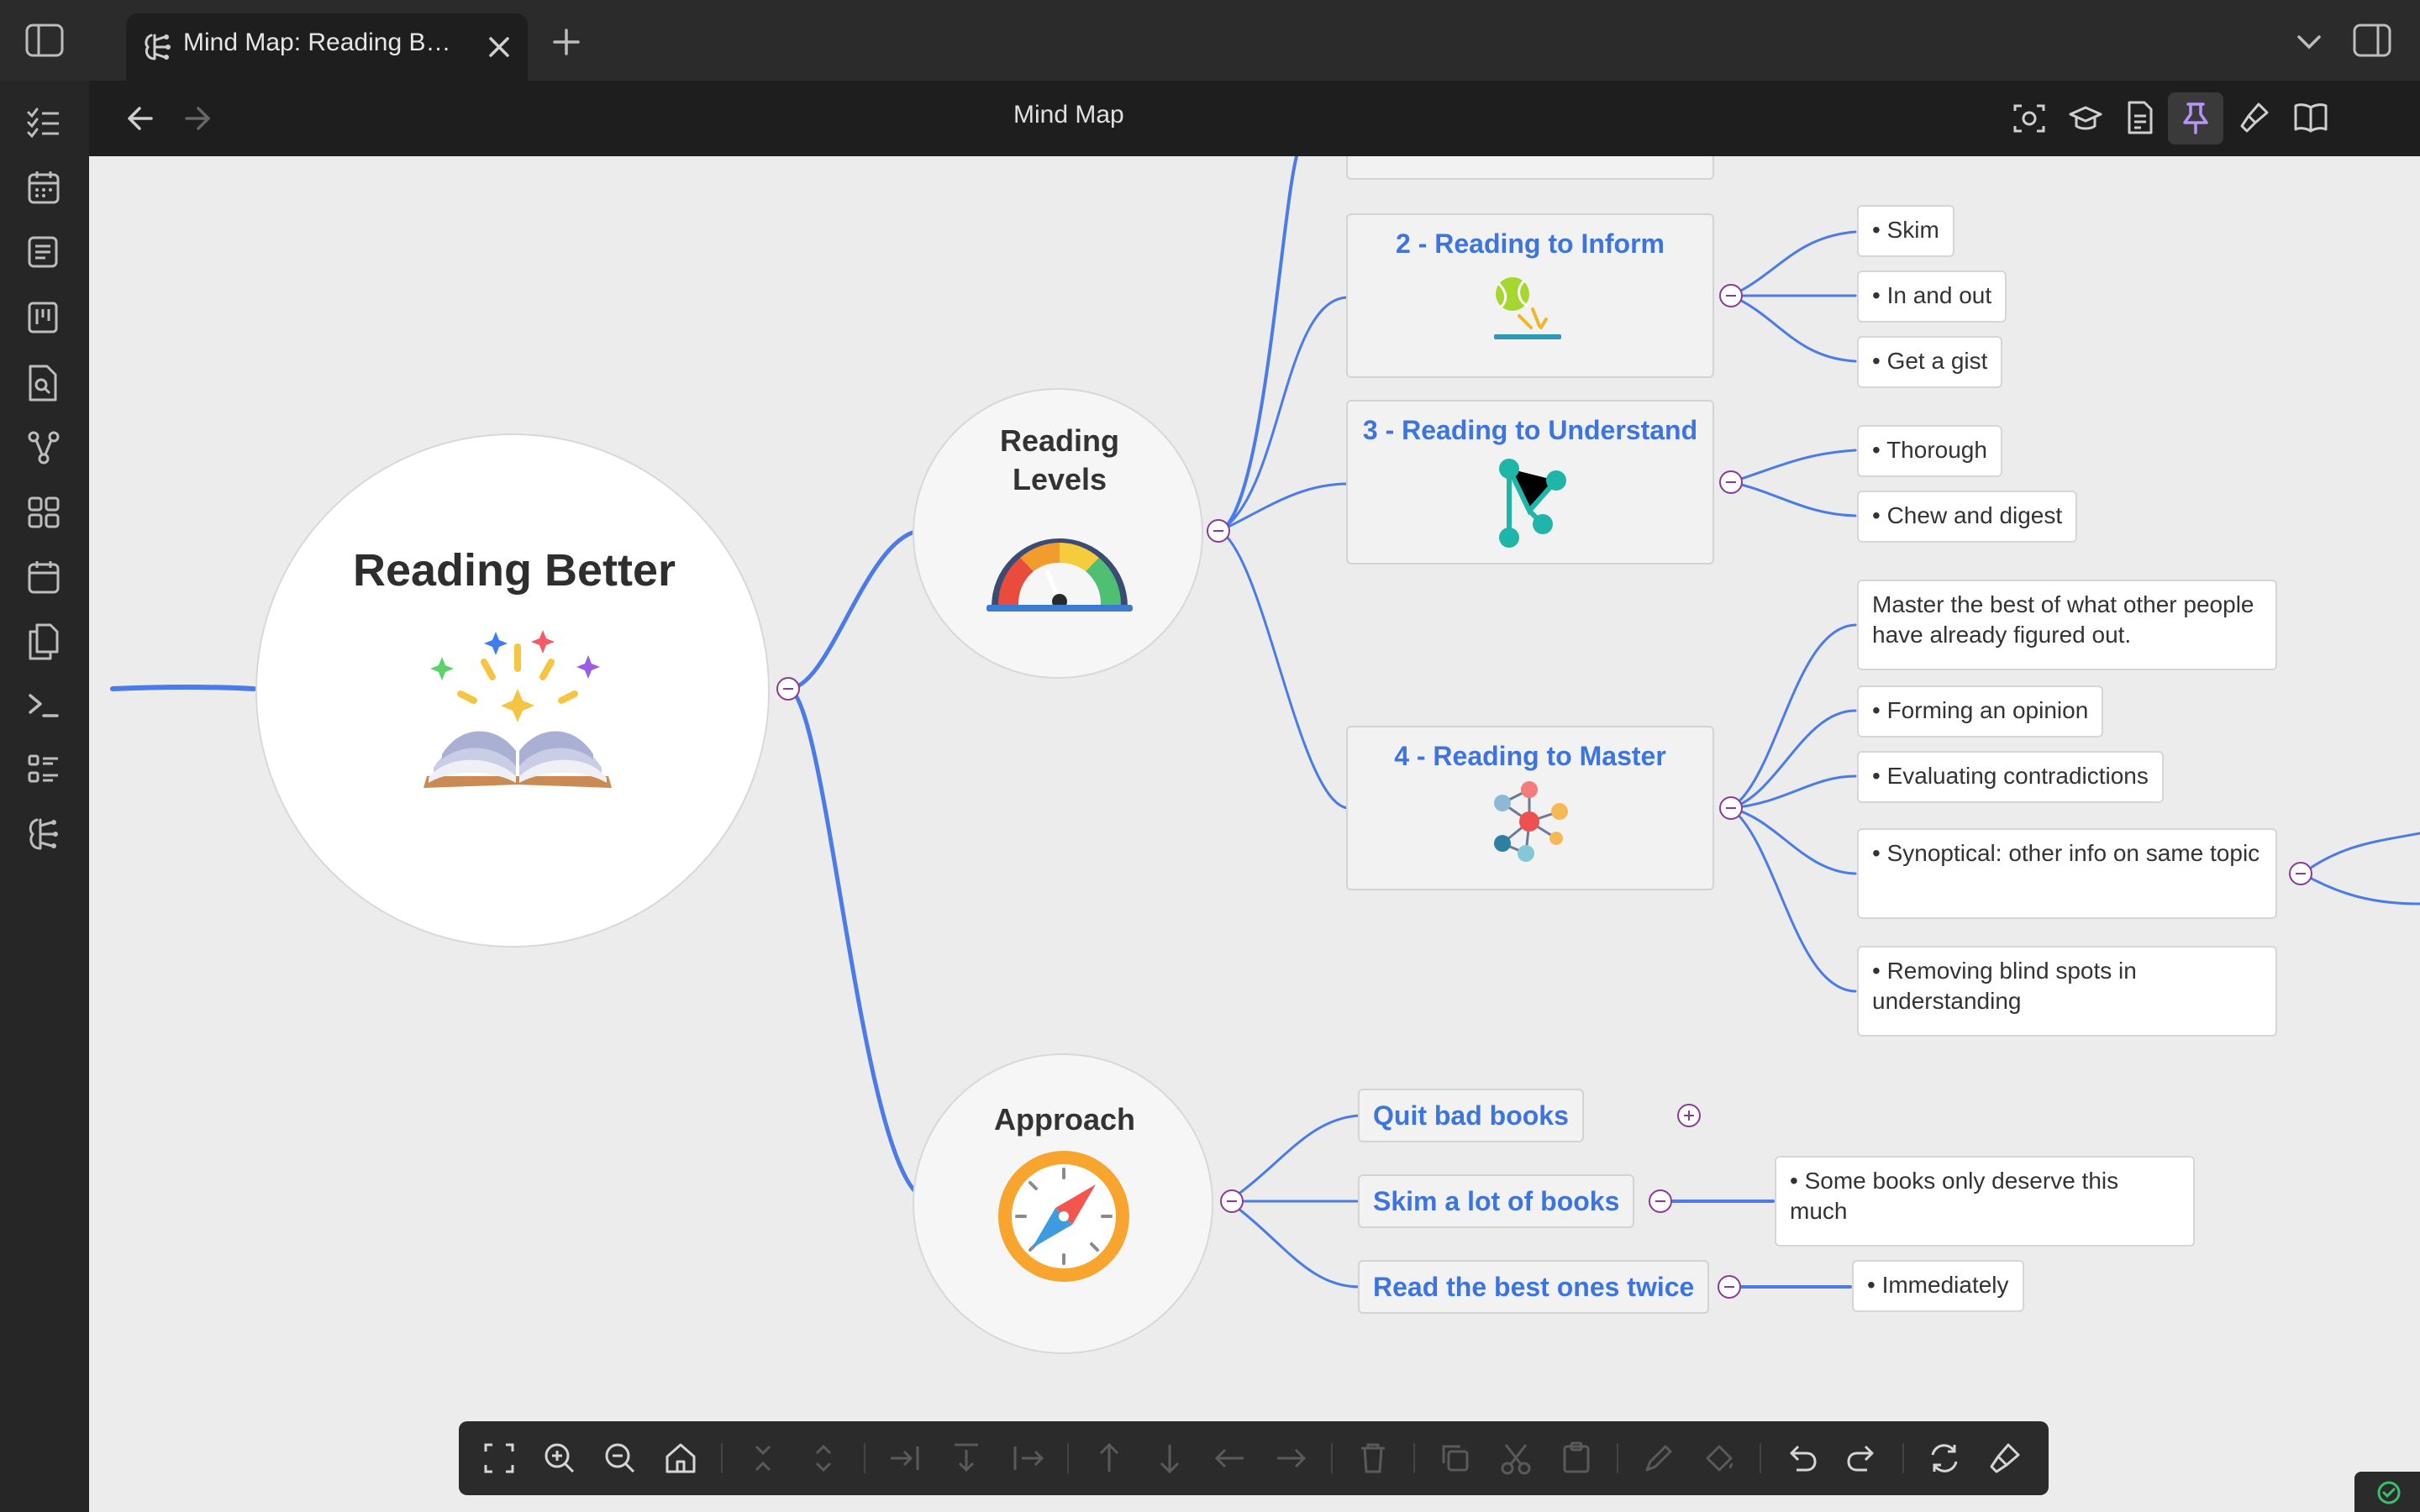 The image size is (2420, 1512). Describe the element at coordinates (1981, 711) in the screenshot. I see `leaf-forming-an-opinion: • Forming an opinion` at that location.